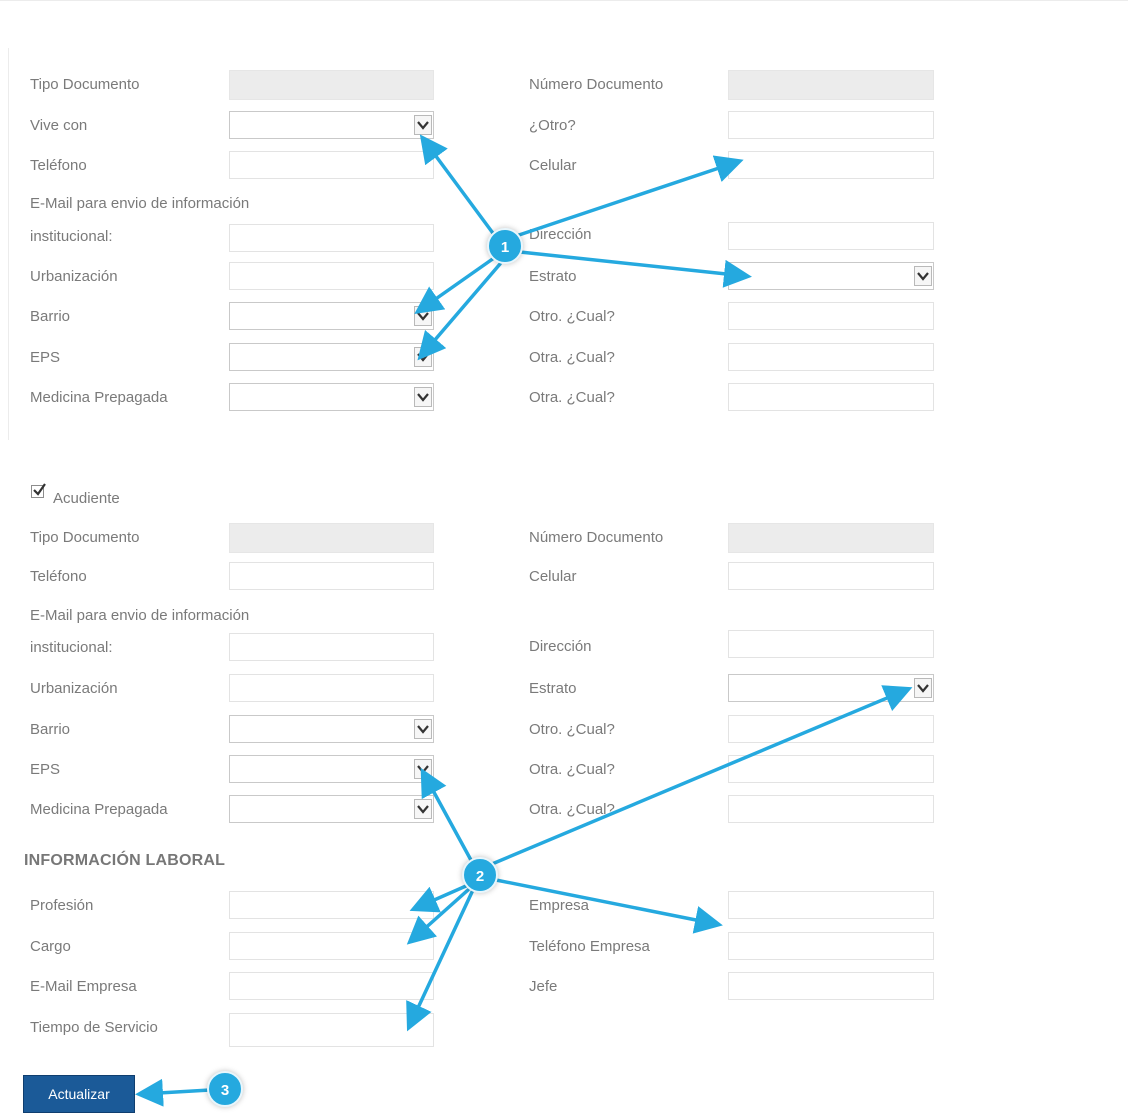 This screenshot has width=1128, height=1118. I want to click on barrio-select, so click(331, 316).